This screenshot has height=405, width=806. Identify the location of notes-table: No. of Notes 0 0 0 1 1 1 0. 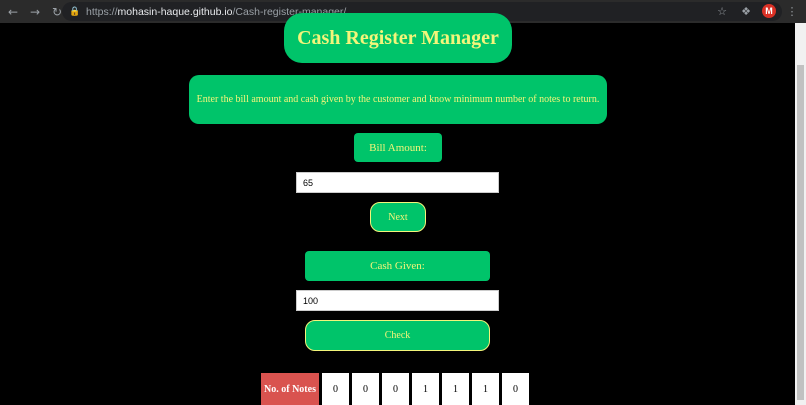
(395, 389).